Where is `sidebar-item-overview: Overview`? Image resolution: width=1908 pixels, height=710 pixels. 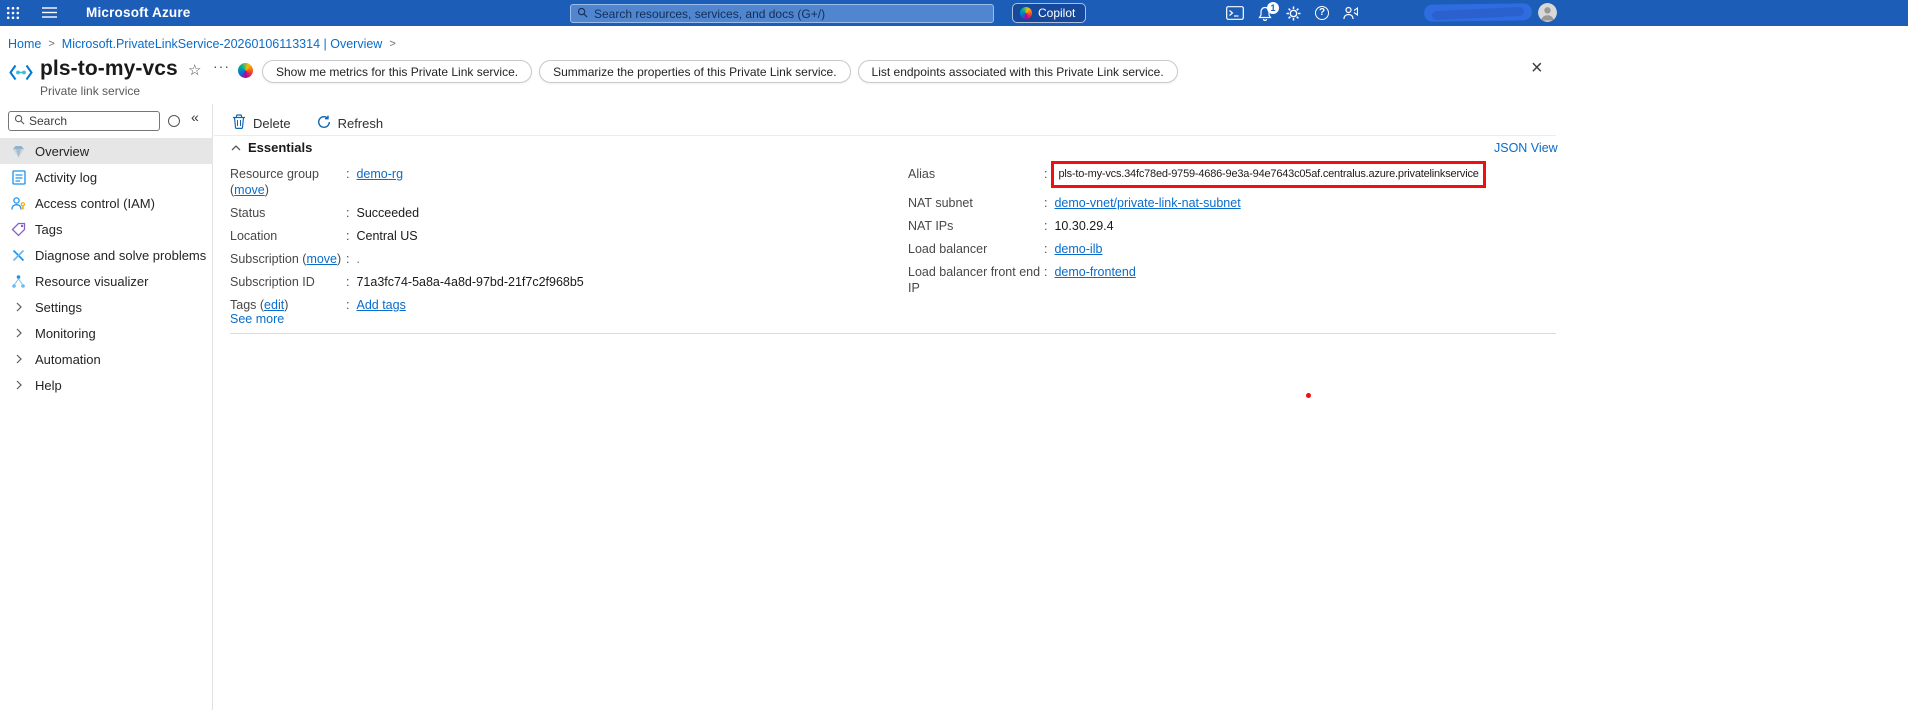 sidebar-item-overview: Overview is located at coordinates (106, 151).